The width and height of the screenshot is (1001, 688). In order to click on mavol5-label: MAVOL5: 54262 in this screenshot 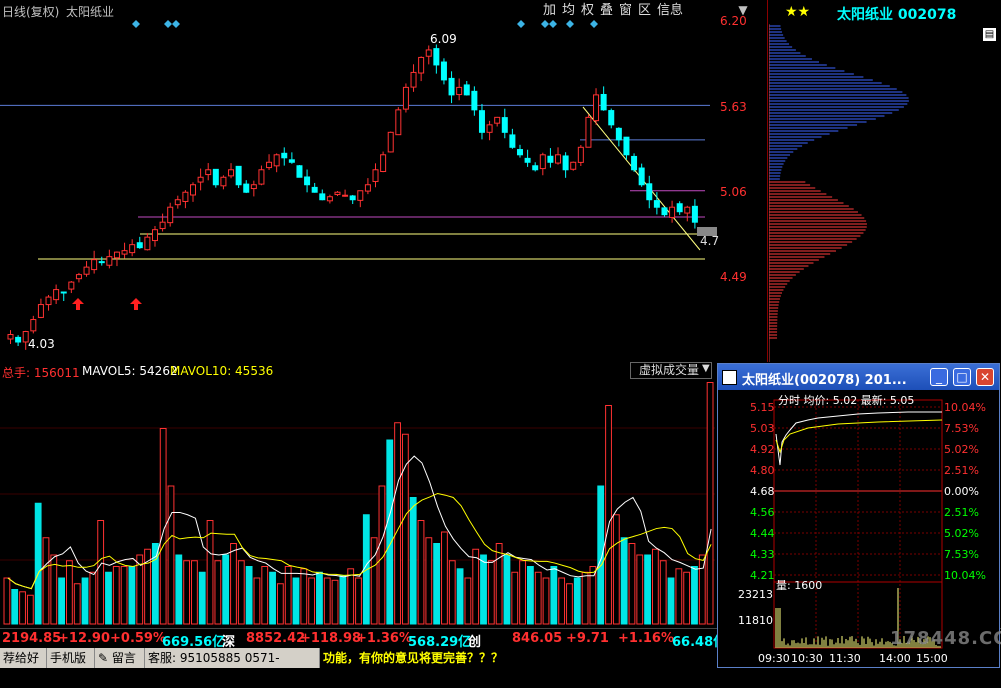, I will do `click(130, 371)`.